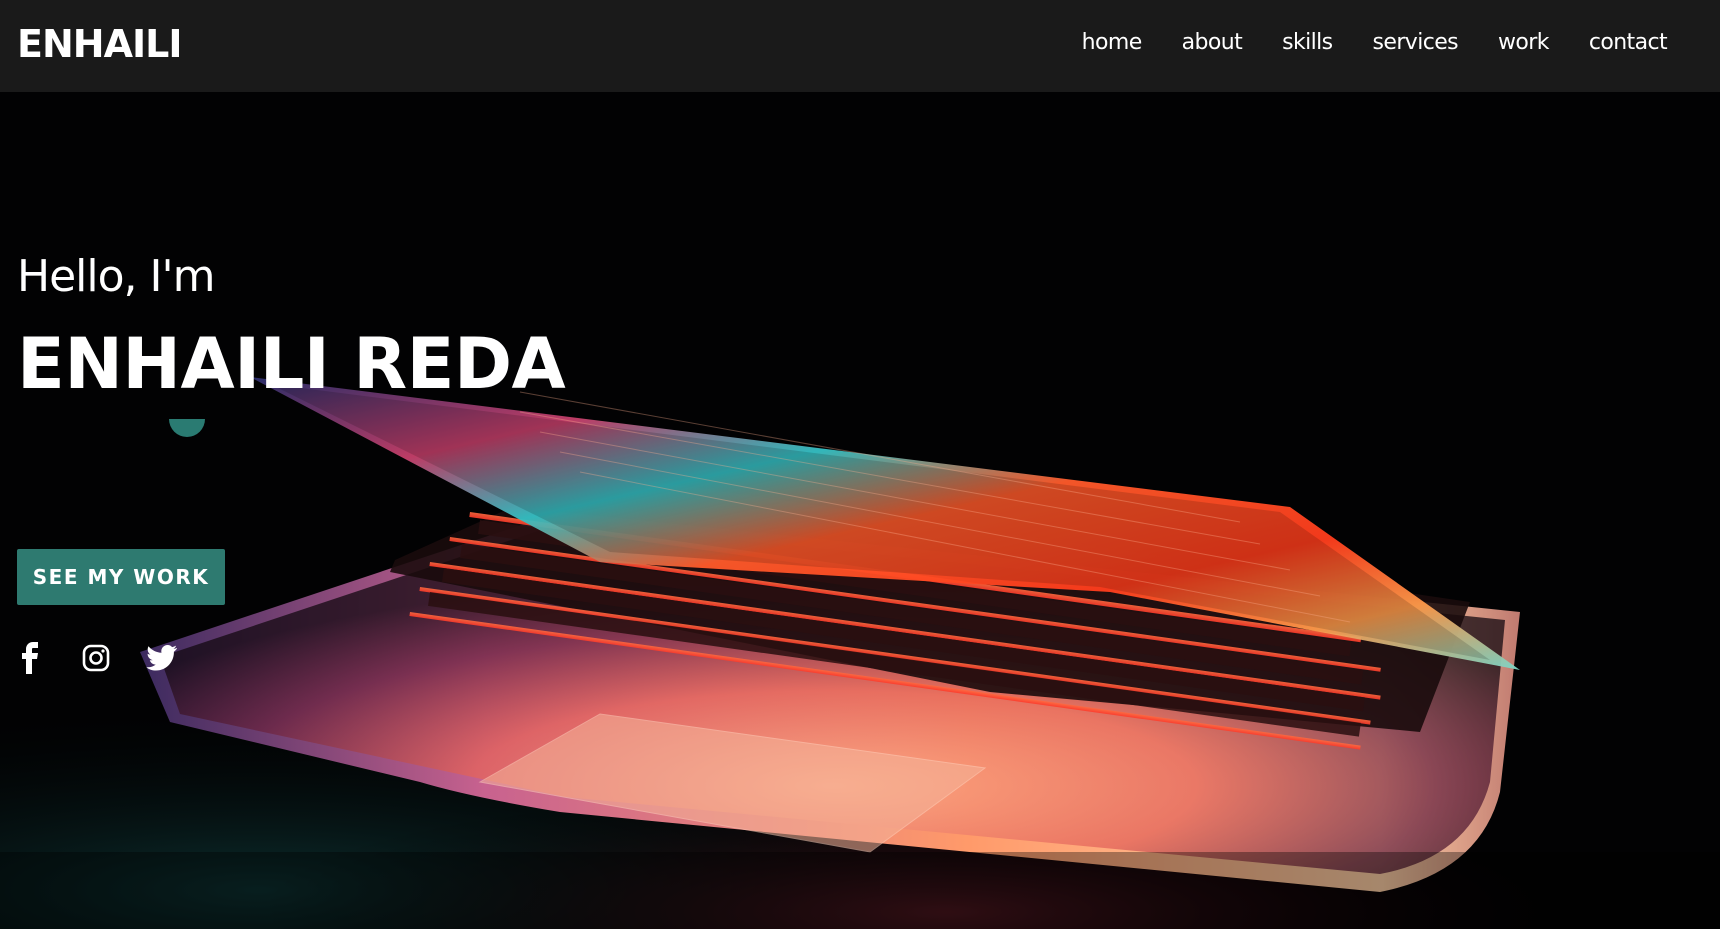  I want to click on hero-greeting: Hello, I'm, so click(116, 276).